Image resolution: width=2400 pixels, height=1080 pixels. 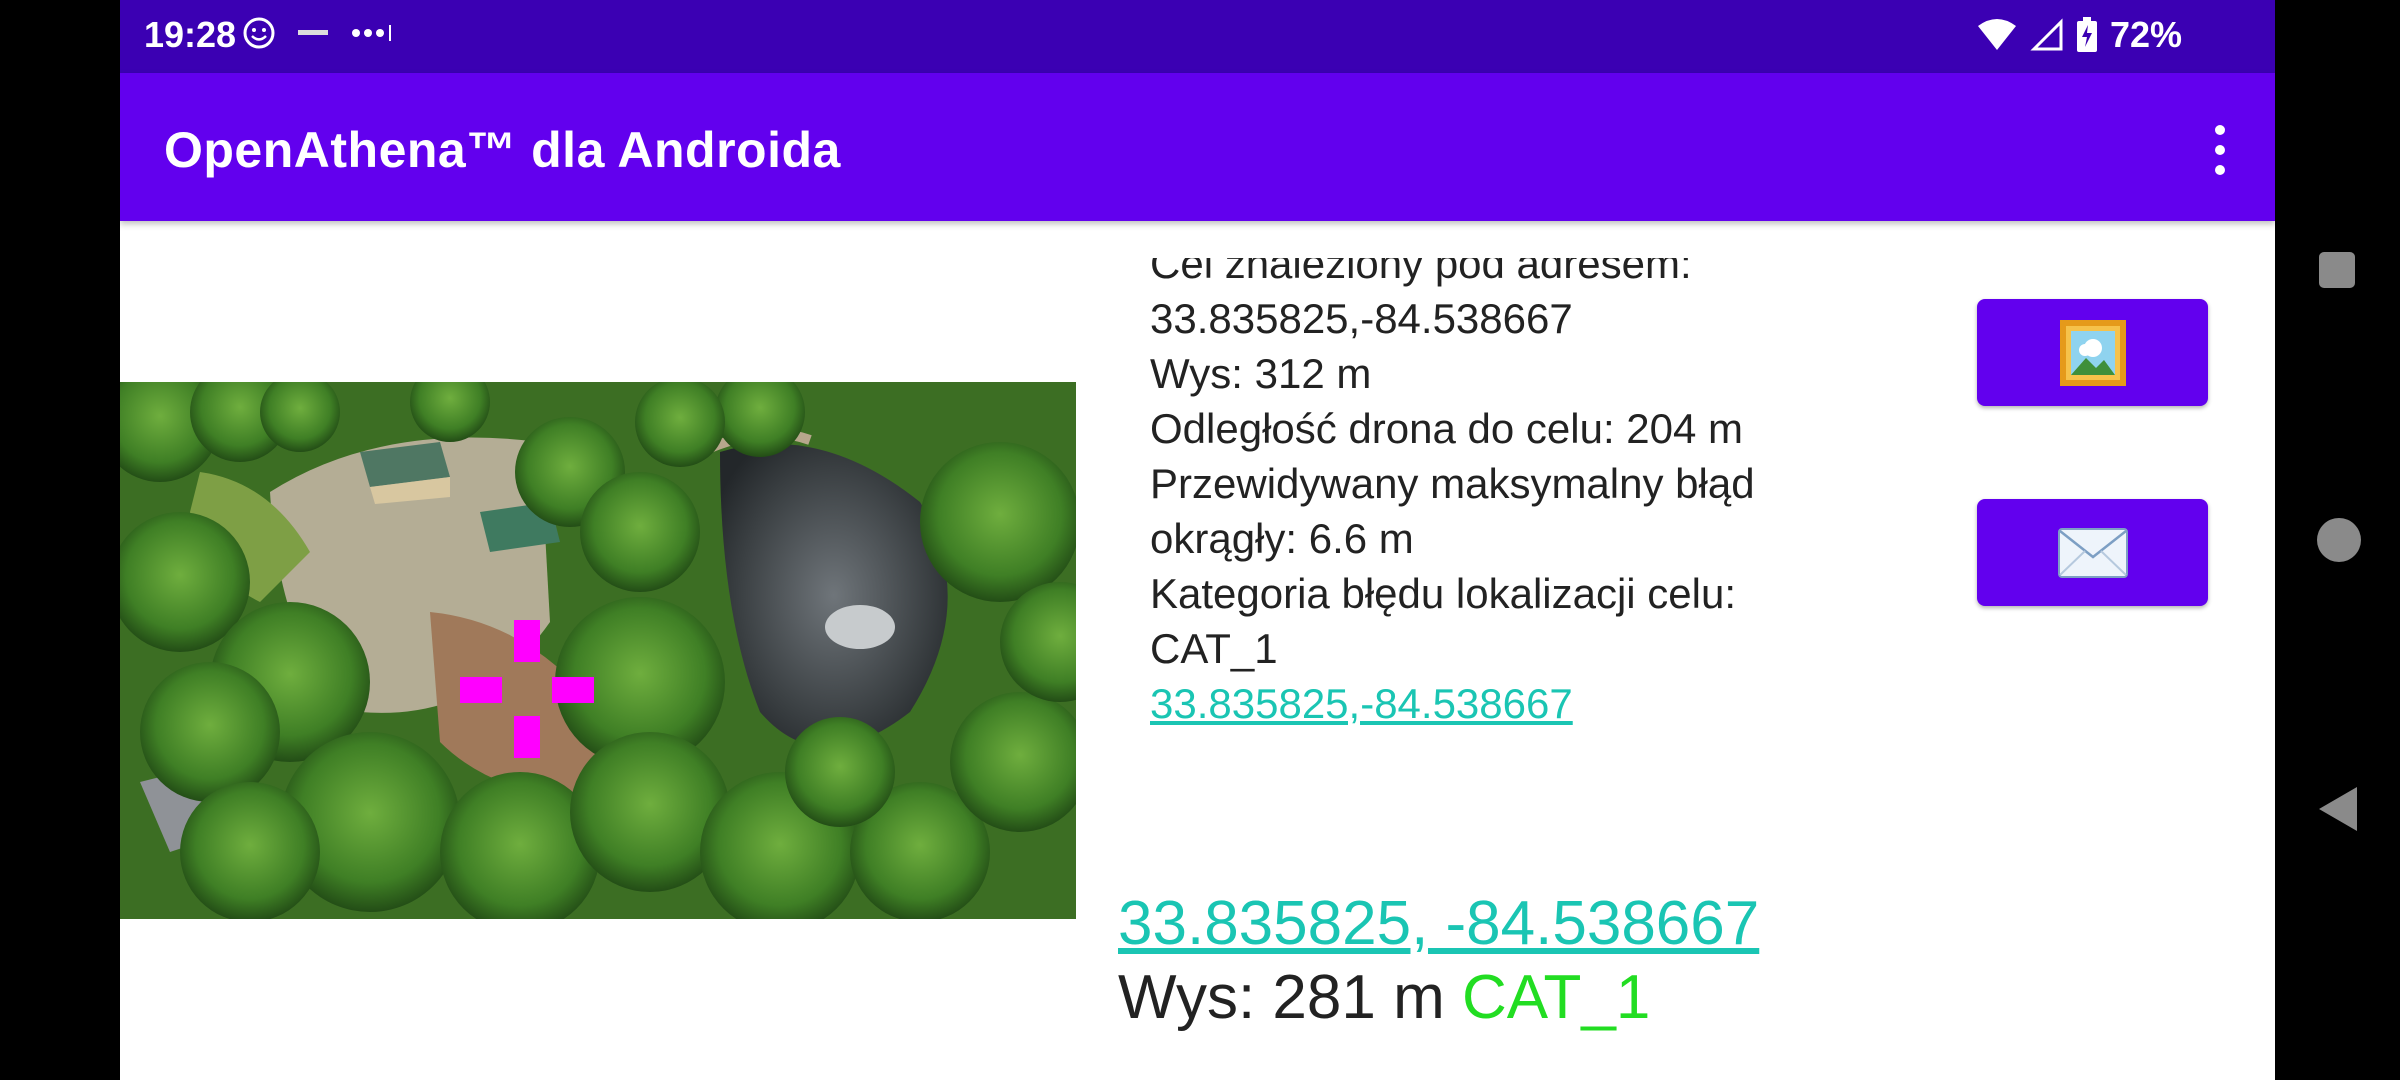 What do you see at coordinates (2086, 34) in the screenshot?
I see `battery-charging-icon` at bounding box center [2086, 34].